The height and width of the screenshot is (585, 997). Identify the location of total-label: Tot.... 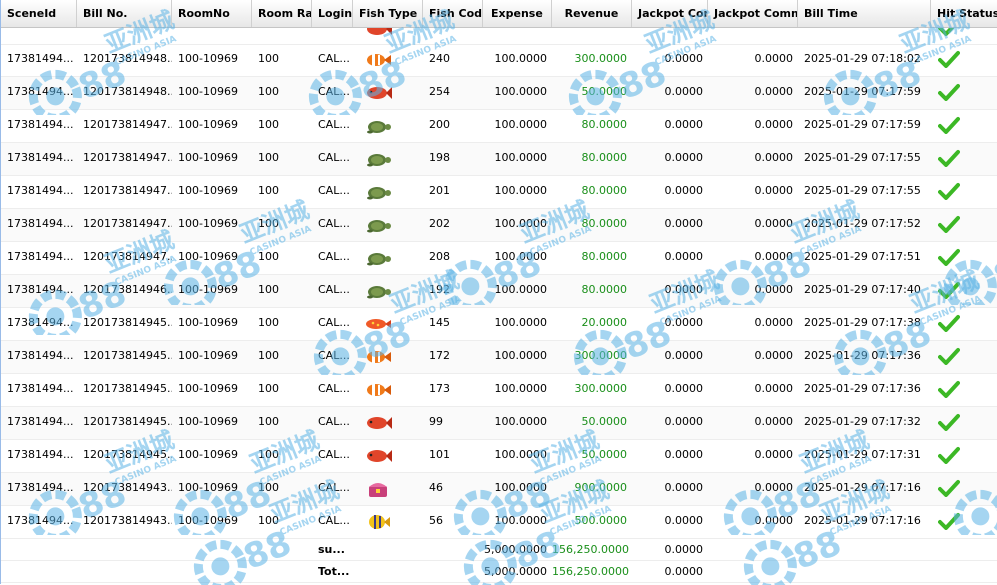
(334, 571).